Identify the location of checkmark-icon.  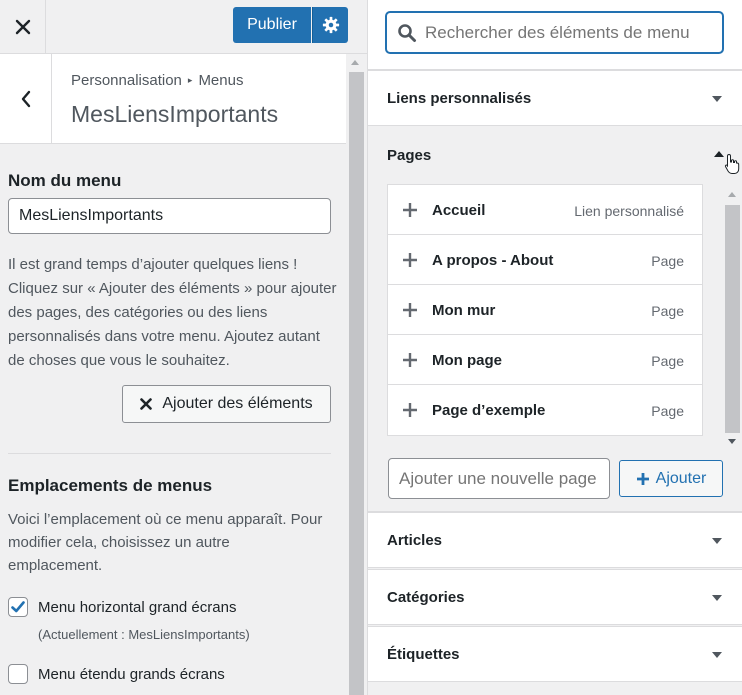
(18, 607).